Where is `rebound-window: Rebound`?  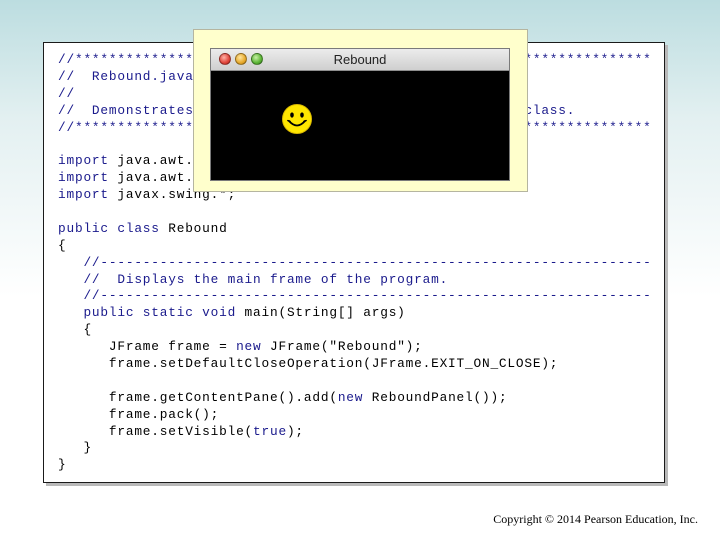
rebound-window: Rebound is located at coordinates (360, 114).